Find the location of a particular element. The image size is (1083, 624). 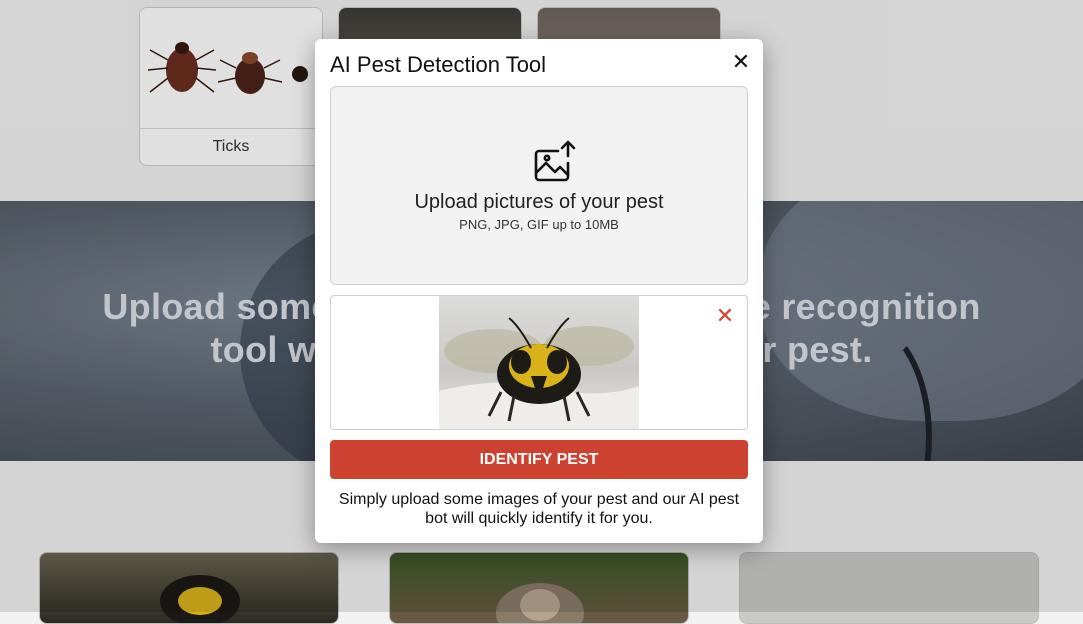

modal-title: AI Pest Detection Tool is located at coordinates (438, 64).